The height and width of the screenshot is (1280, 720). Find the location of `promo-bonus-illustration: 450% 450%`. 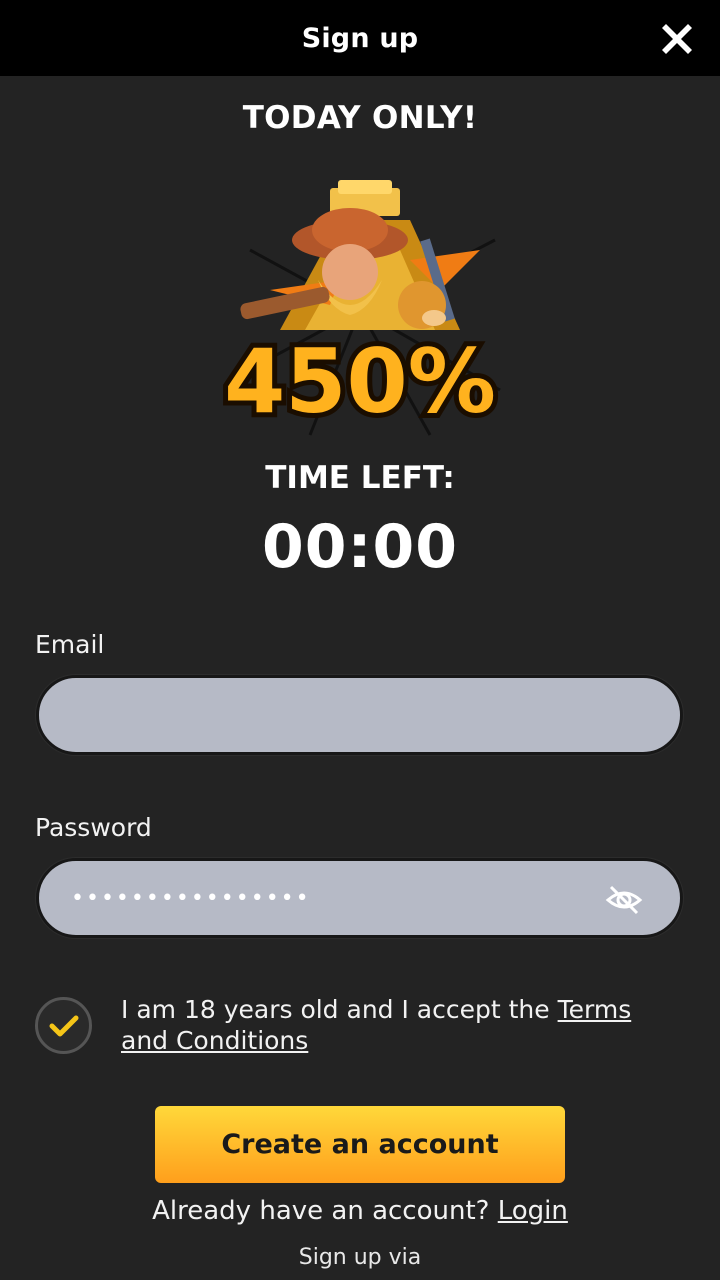

promo-bonus-illustration: 450% 450% is located at coordinates (360, 309).